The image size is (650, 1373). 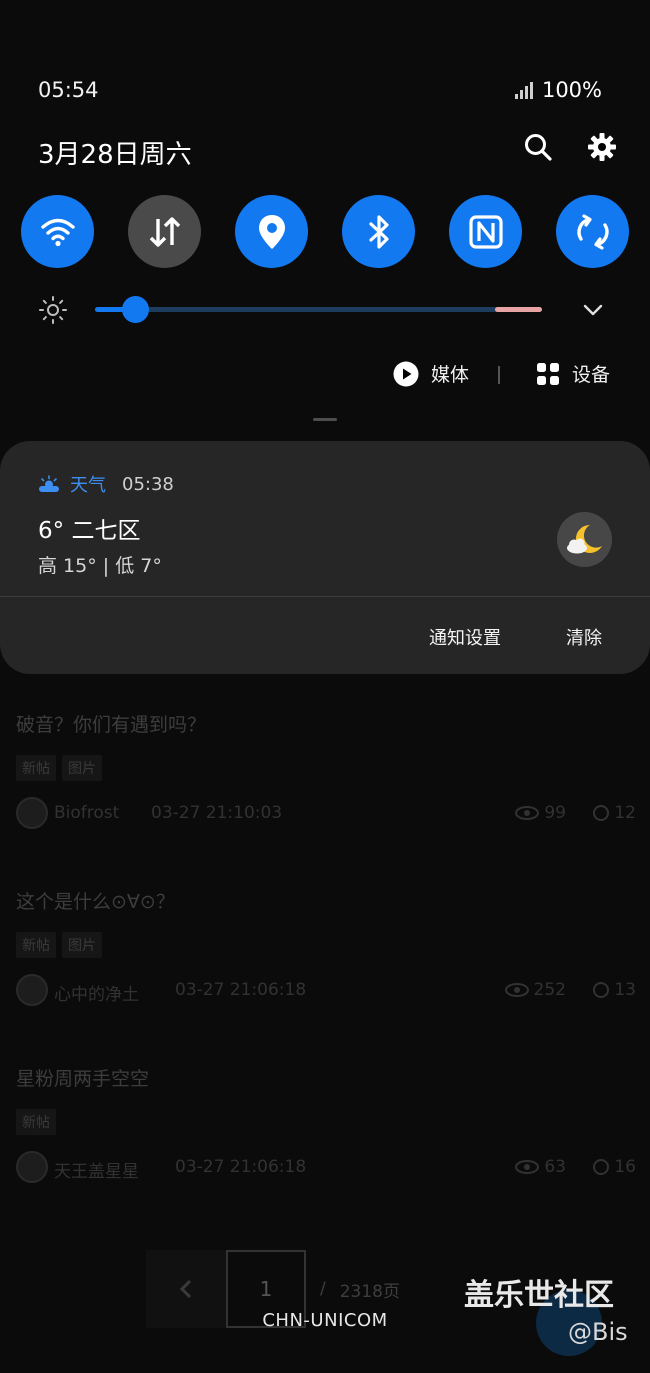 What do you see at coordinates (49, 483) in the screenshot?
I see `weather-app-icon` at bounding box center [49, 483].